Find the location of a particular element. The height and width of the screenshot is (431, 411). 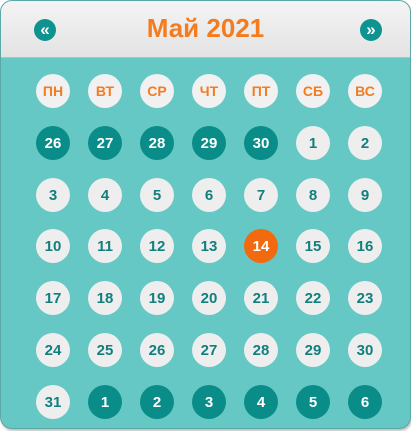

day-cell: 3 is located at coordinates (53, 195).